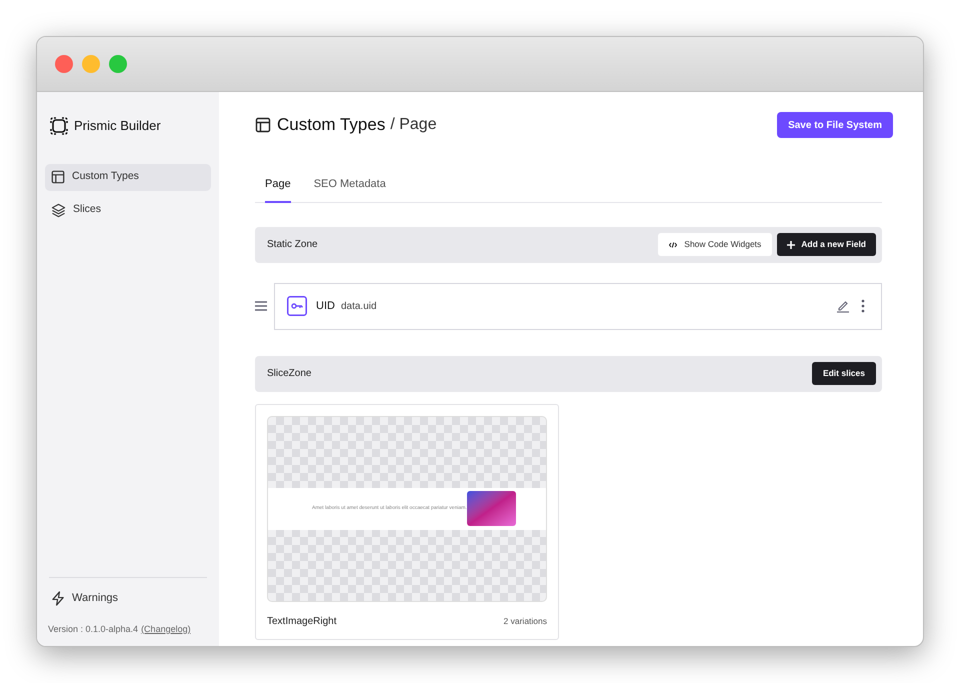 The height and width of the screenshot is (683, 960). Describe the element at coordinates (715, 244) in the screenshot. I see `show-code-widgets-button: Show Code Widgets` at that location.